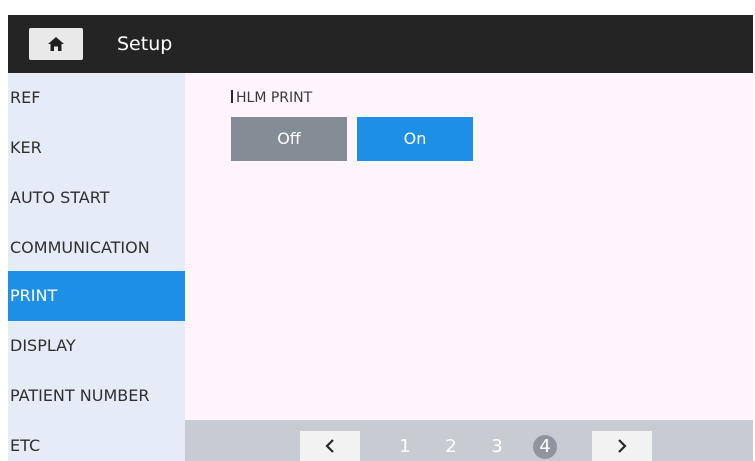 This screenshot has height=461, width=755. I want to click on pagination-bar: 1 2 3 4, so click(469, 440).